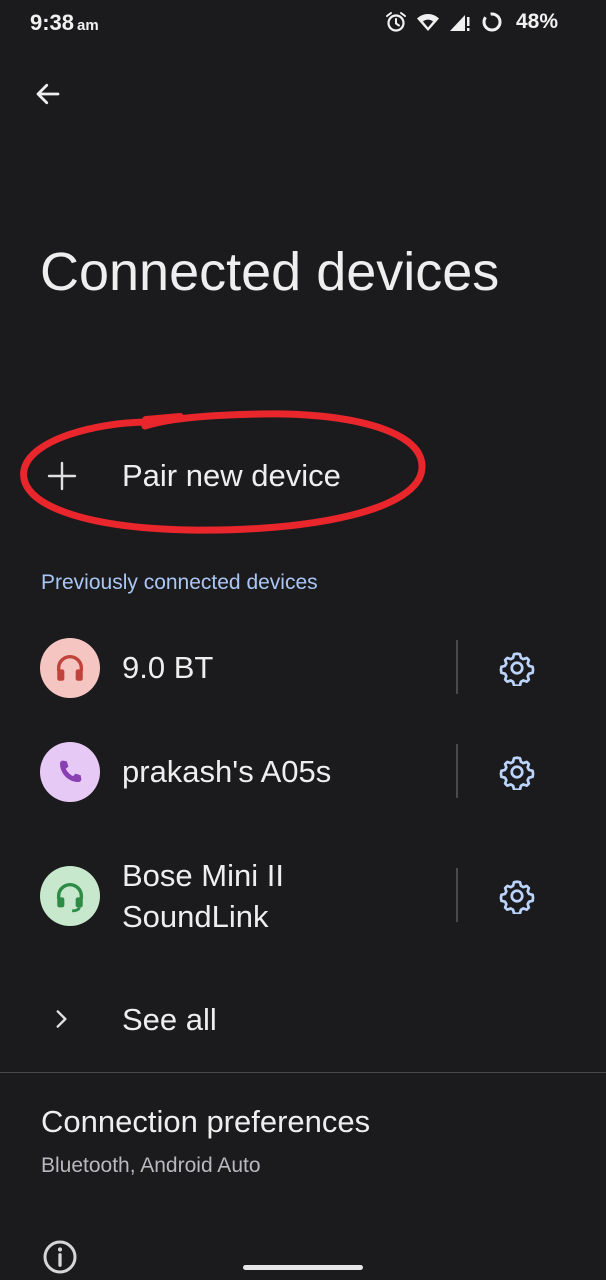 The width and height of the screenshot is (606, 1280). Describe the element at coordinates (61, 1019) in the screenshot. I see `chevron-right-icon` at that location.